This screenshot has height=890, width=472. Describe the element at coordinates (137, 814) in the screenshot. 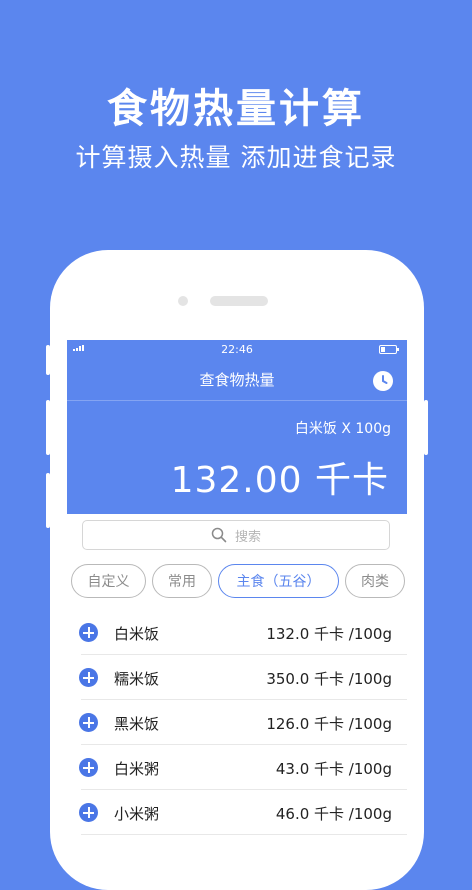

I see `food-name: 小米粥` at that location.